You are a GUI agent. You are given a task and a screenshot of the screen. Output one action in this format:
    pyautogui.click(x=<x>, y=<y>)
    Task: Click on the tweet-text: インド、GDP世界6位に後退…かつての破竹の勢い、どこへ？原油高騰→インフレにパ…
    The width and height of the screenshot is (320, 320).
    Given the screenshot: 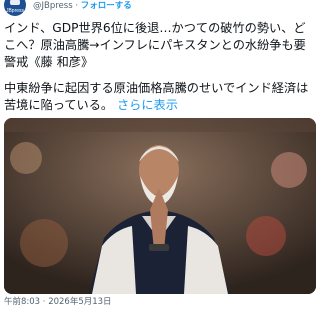 What is the action you would take?
    pyautogui.click(x=155, y=45)
    